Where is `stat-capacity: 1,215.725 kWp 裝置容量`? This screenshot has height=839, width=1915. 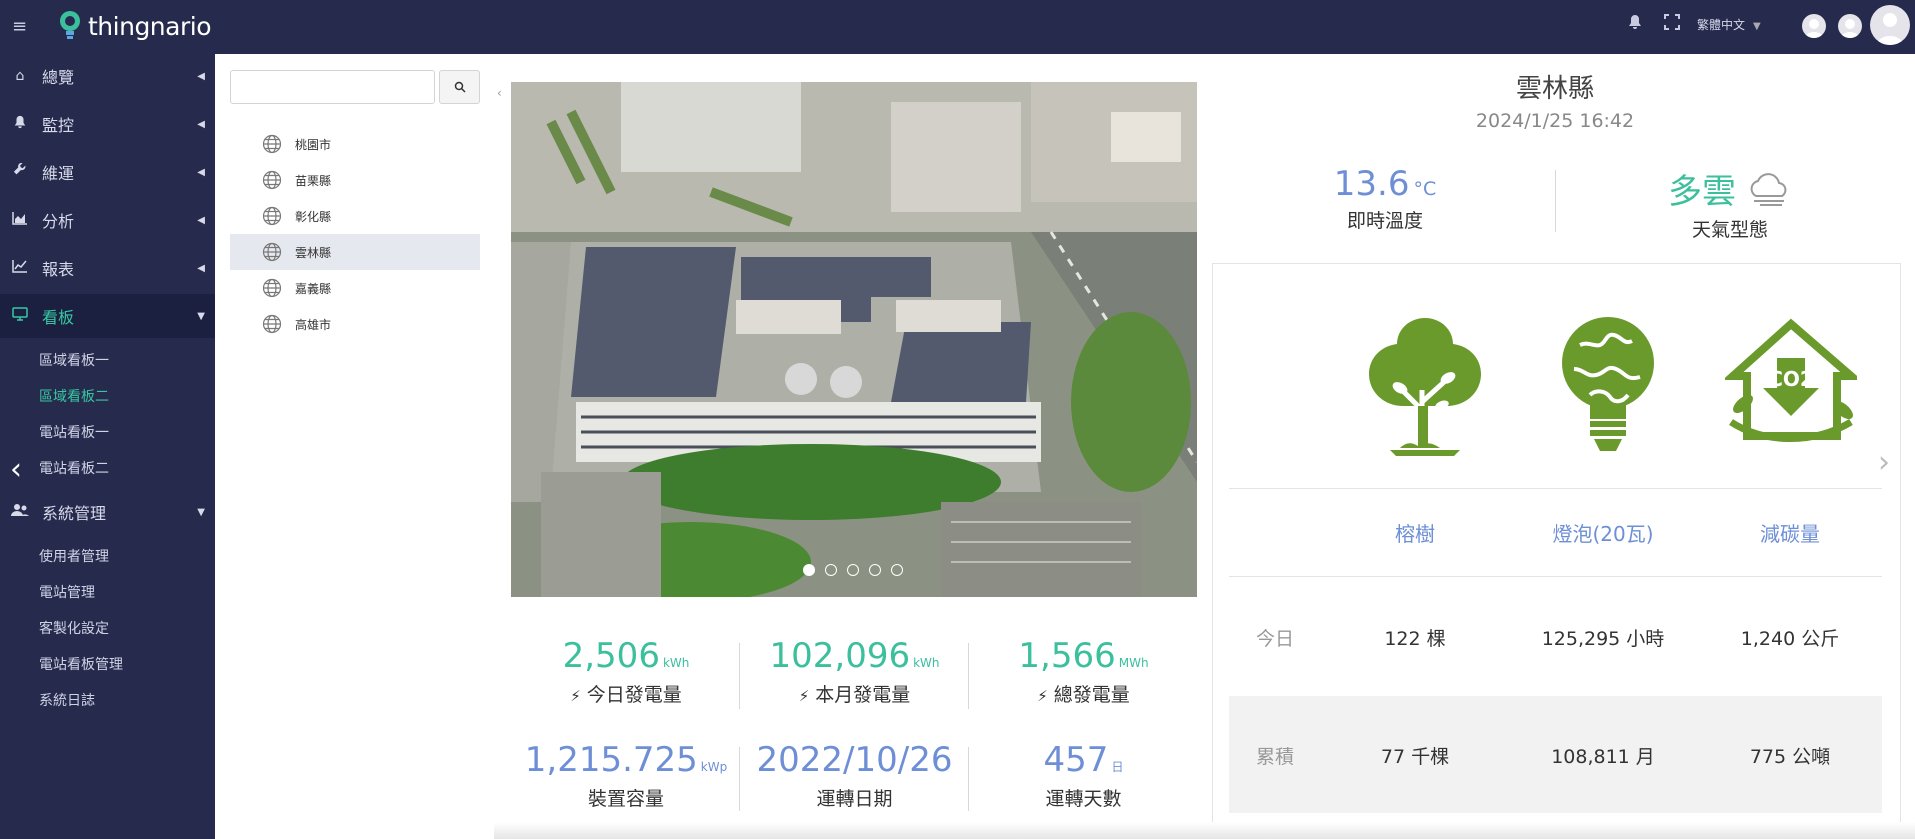
stat-capacity: 1,215.725 kWp 裝置容量 is located at coordinates (626, 775).